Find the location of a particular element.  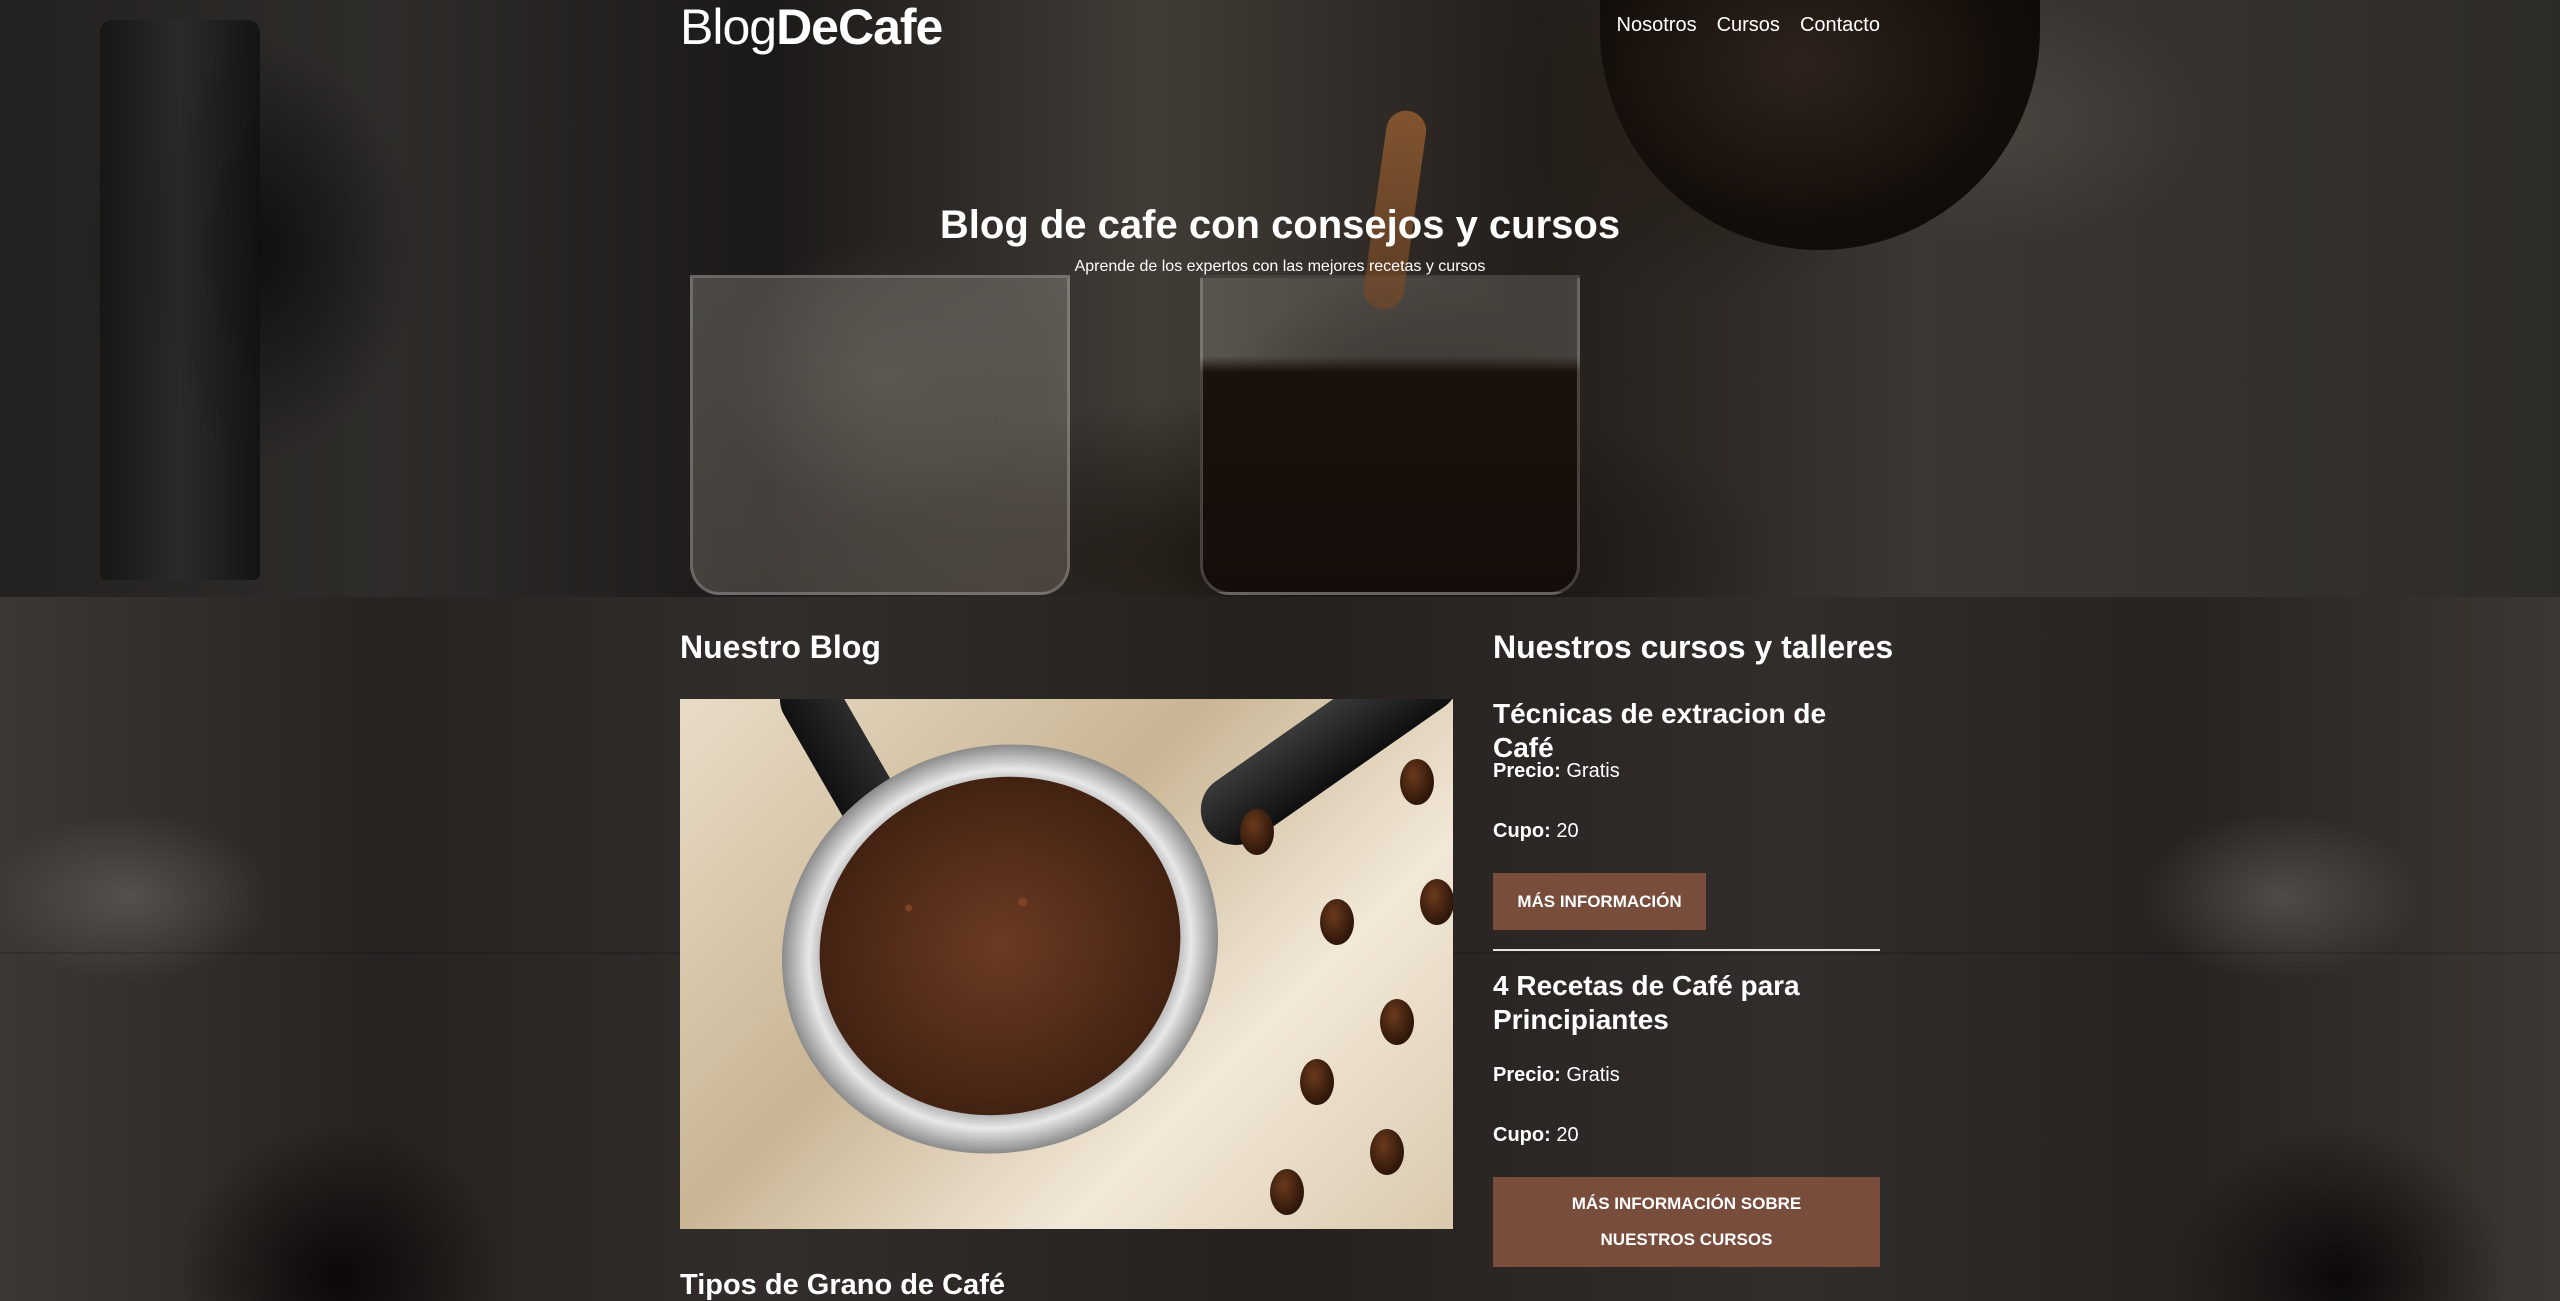

logo-light-text: Blog is located at coordinates (728, 27).